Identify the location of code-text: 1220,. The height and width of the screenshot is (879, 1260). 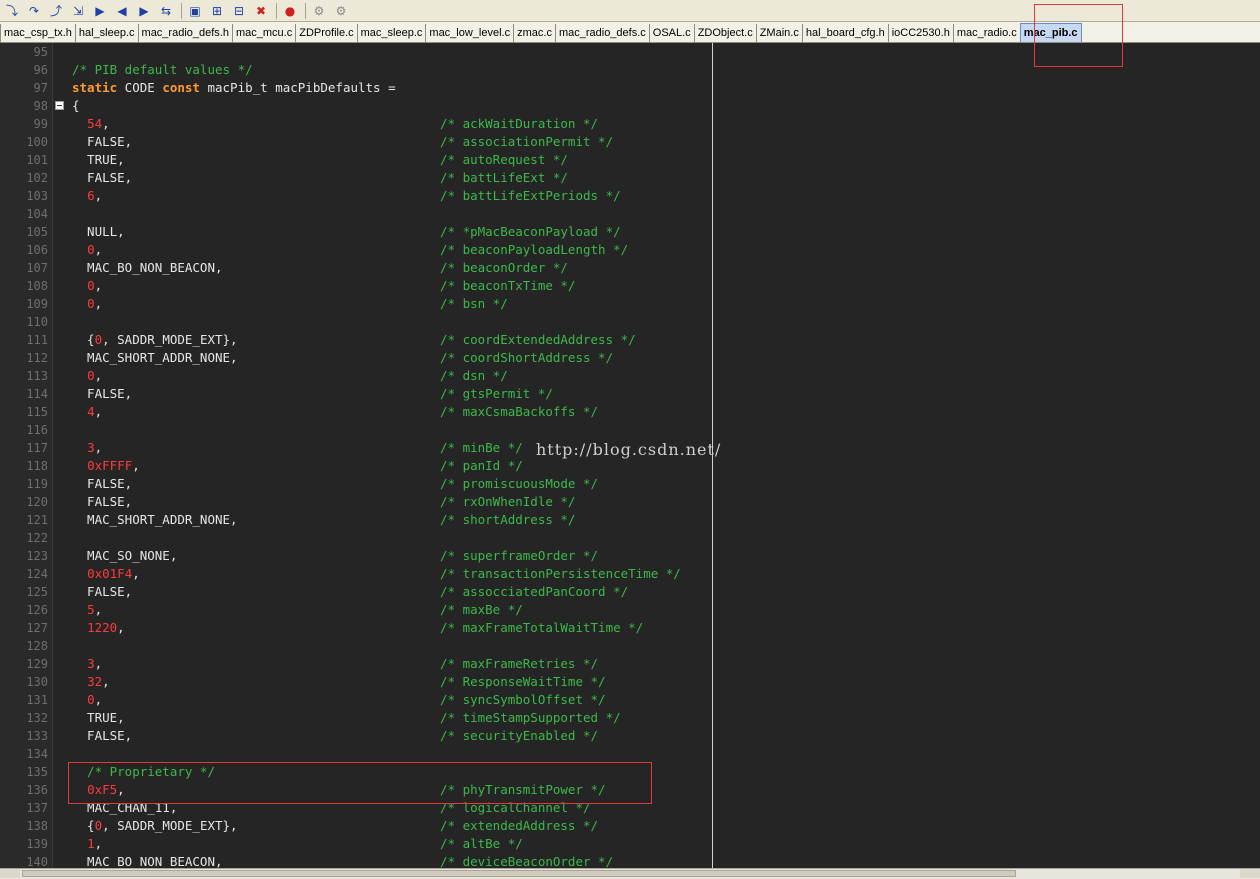
(106, 627).